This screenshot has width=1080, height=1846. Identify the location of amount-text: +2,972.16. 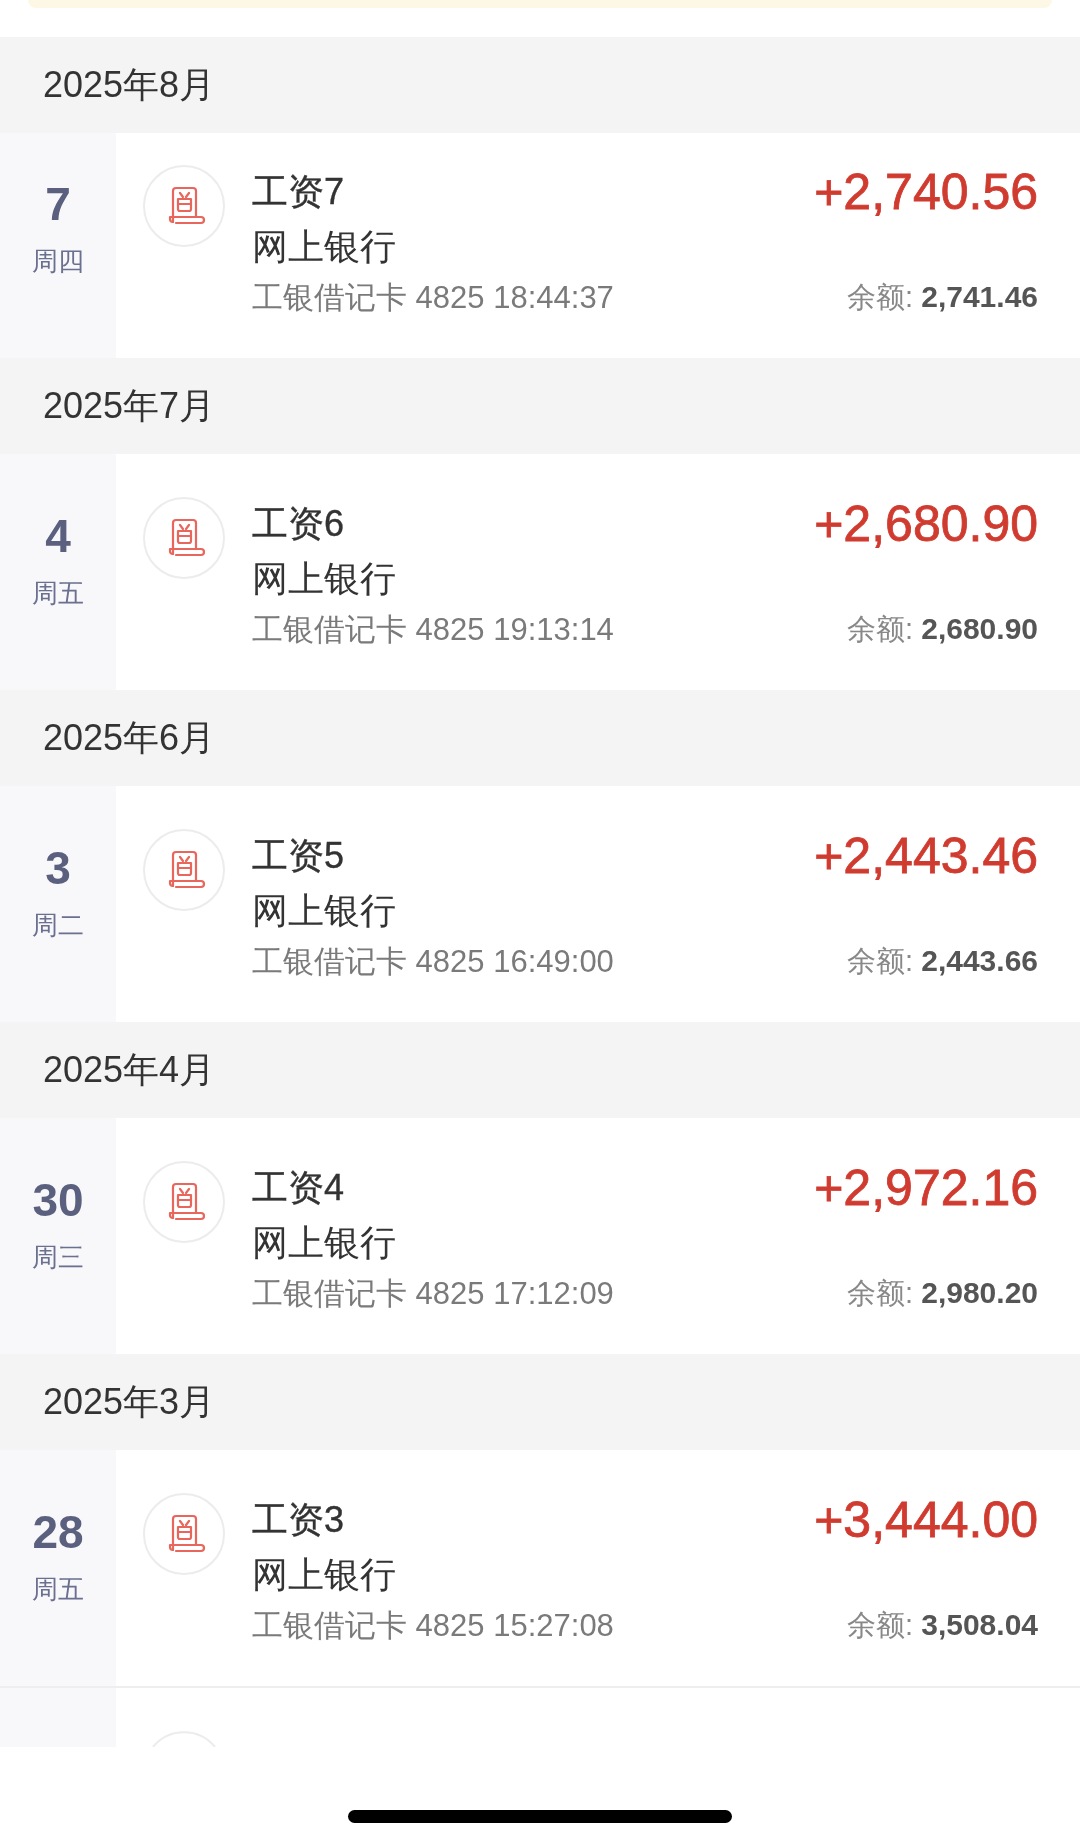
(926, 1188).